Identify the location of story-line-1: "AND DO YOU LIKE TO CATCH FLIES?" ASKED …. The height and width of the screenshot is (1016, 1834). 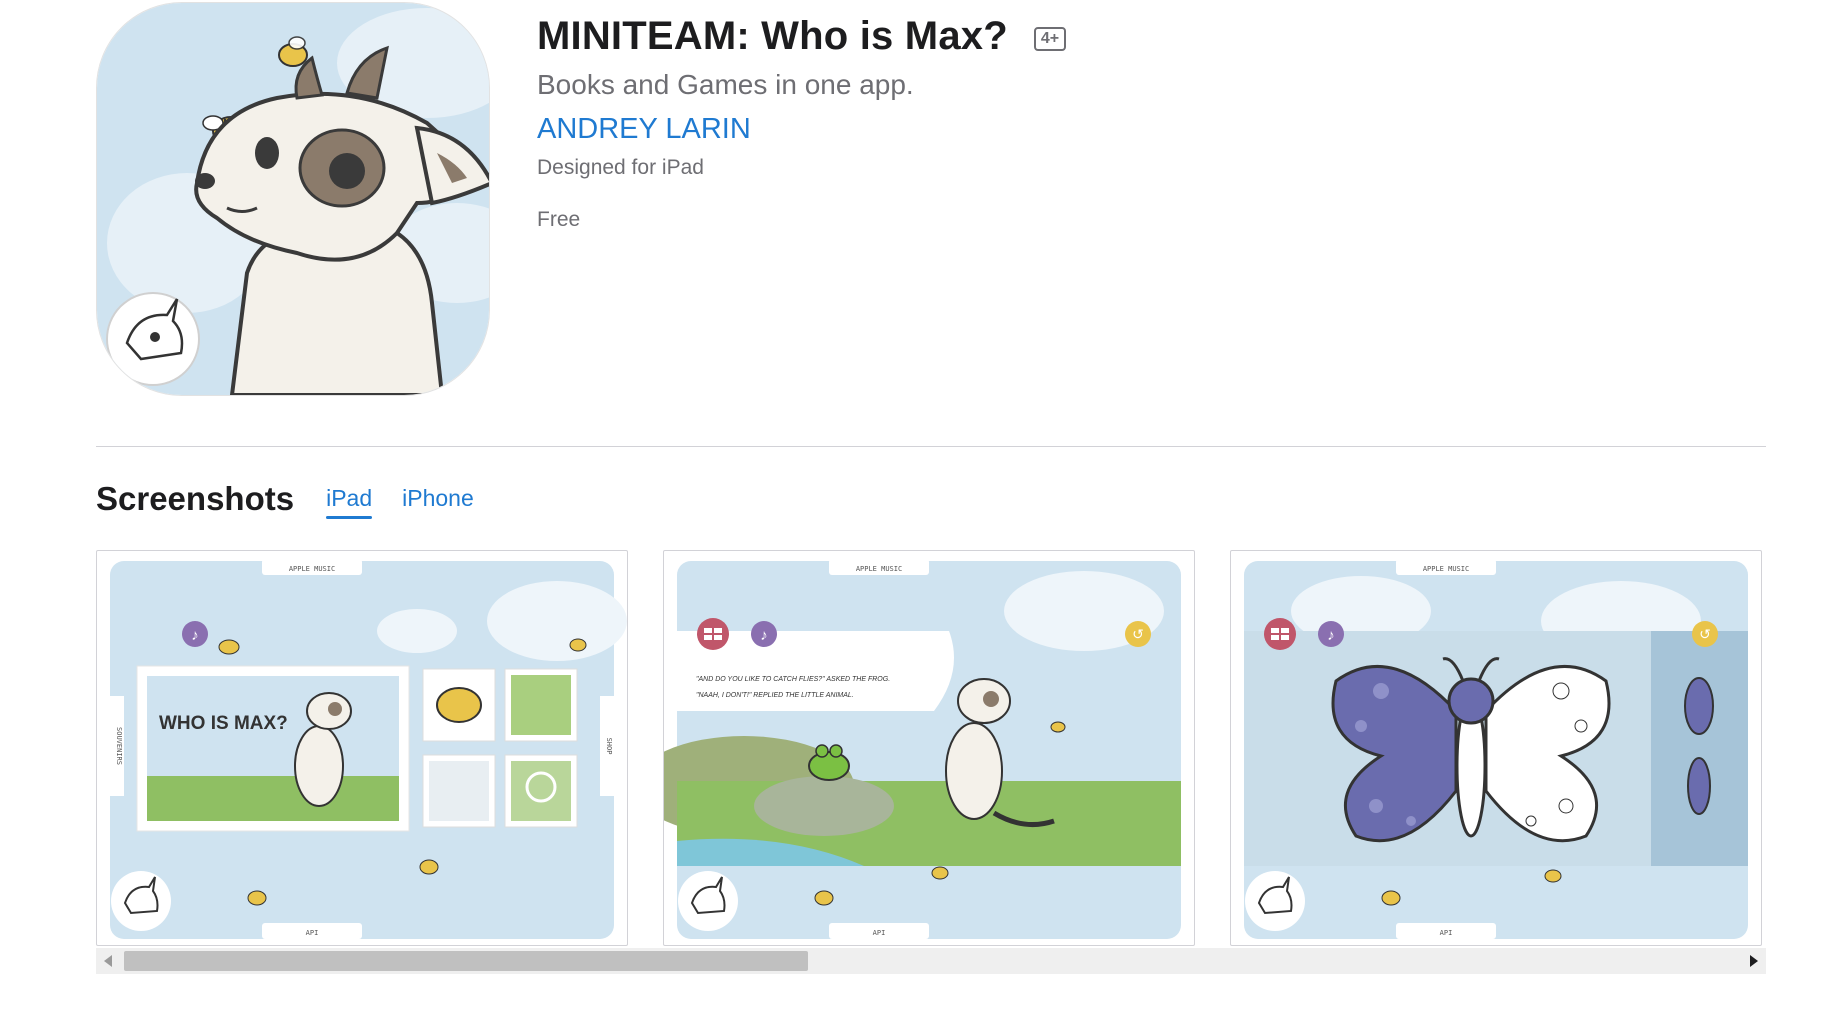
(793, 679).